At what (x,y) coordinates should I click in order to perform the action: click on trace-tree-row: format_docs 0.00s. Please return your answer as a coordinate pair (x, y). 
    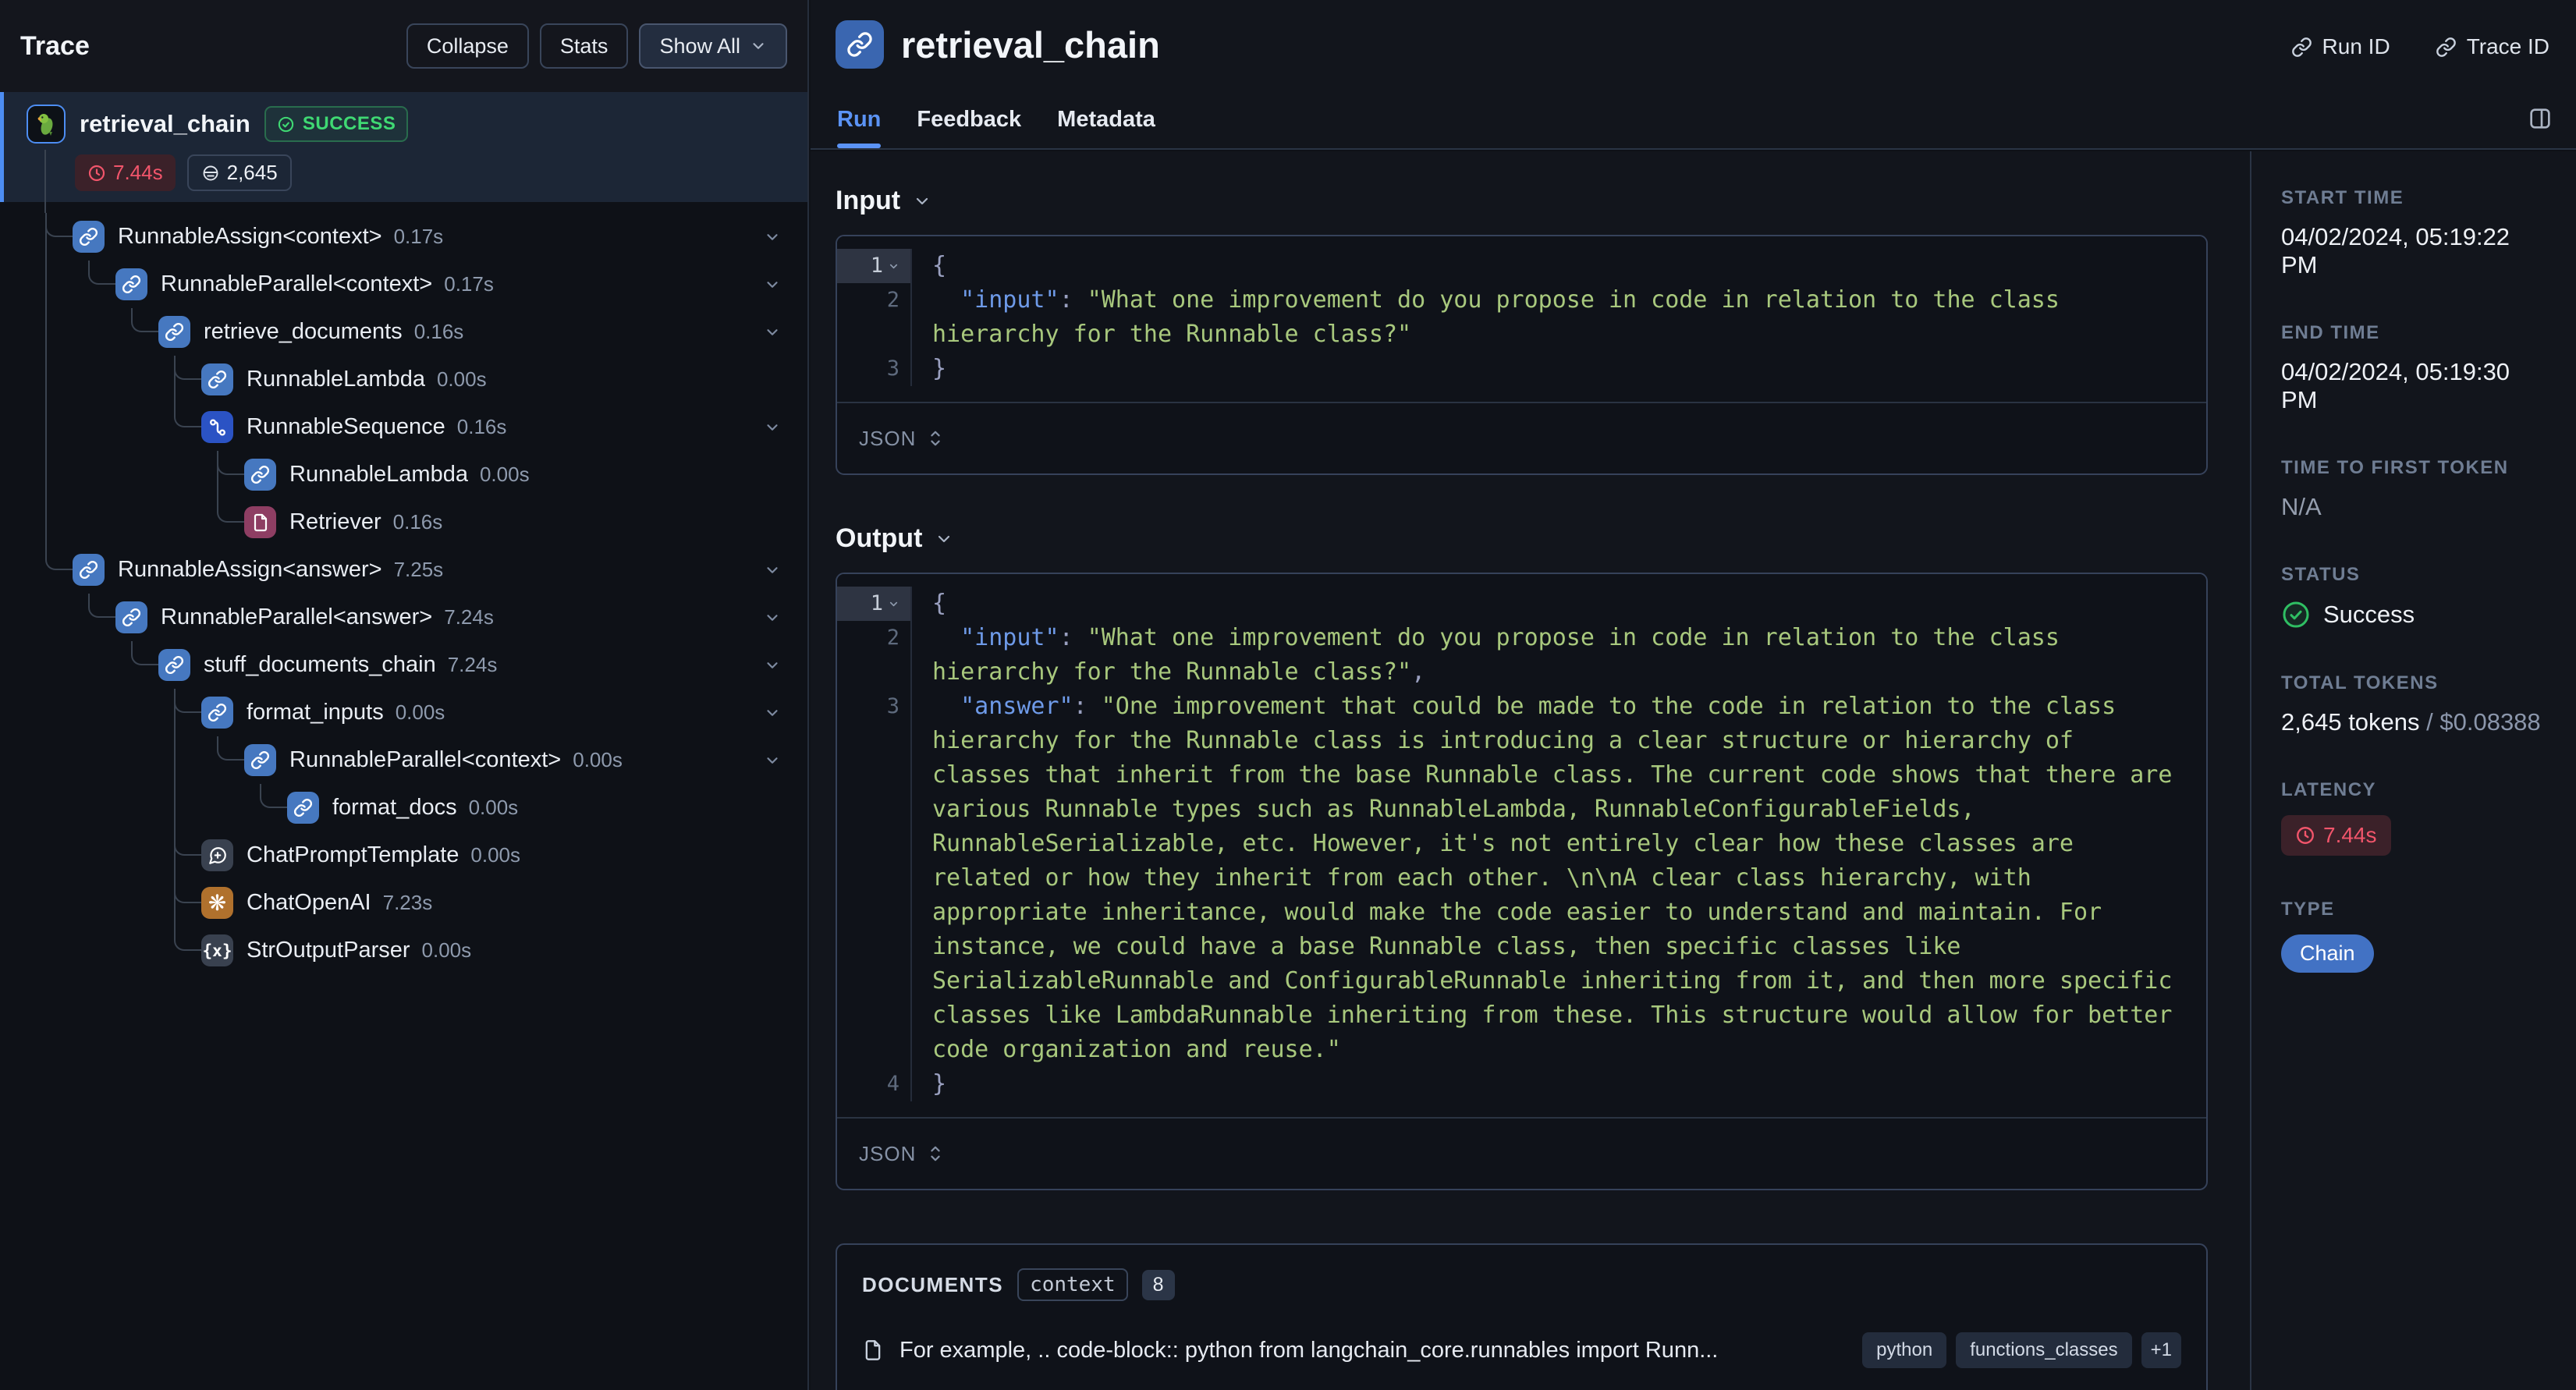
    Looking at the image, I should click on (403, 808).